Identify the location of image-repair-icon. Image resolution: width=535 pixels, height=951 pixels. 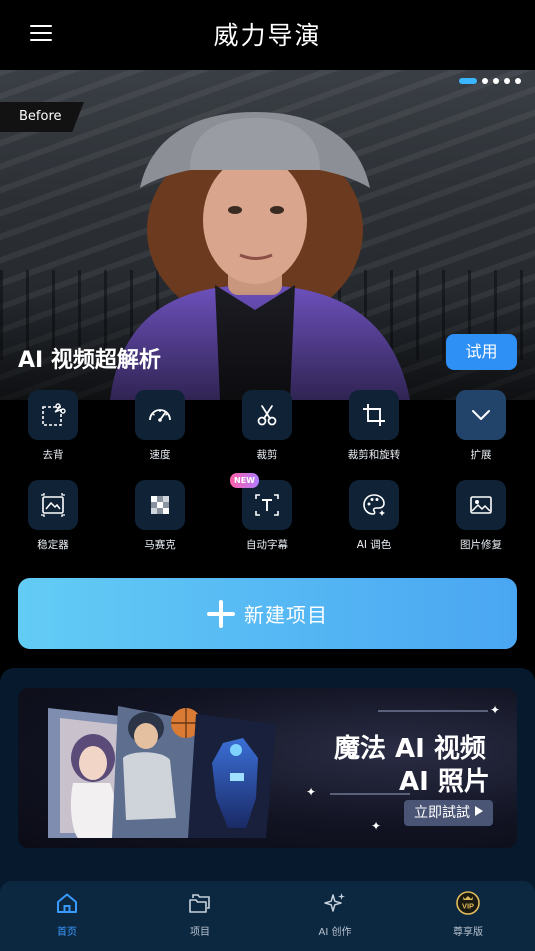
(481, 505).